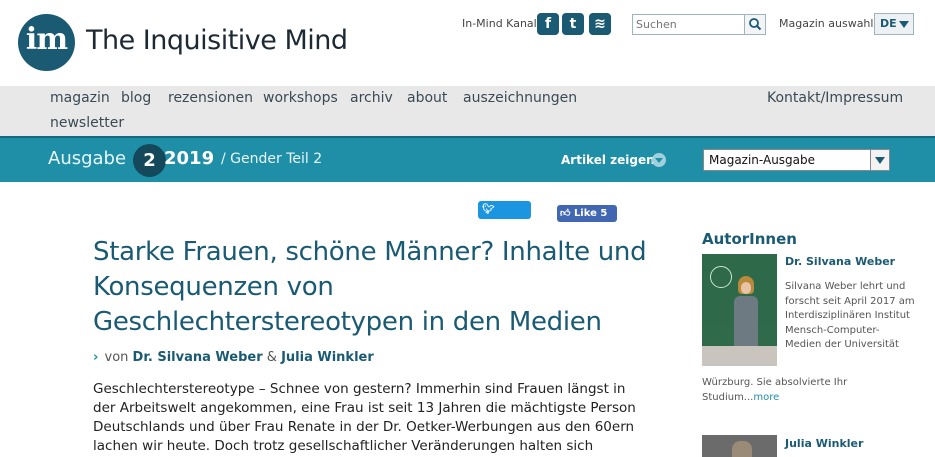  I want to click on photo-floor, so click(739, 356).